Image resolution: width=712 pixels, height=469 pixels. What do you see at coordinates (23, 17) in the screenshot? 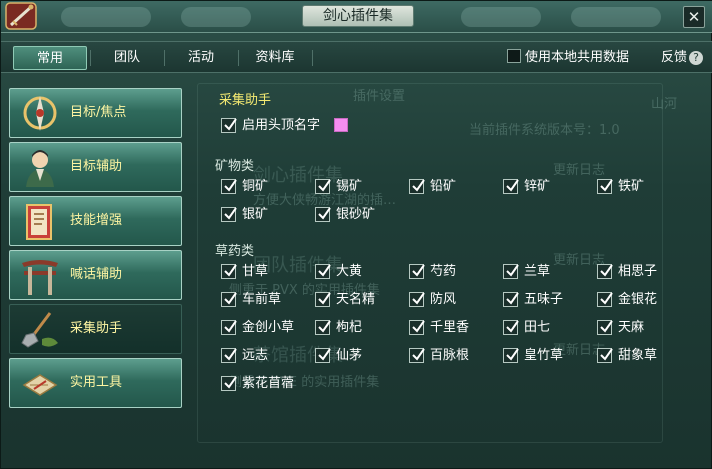
I see `sword-logo-icon` at bounding box center [23, 17].